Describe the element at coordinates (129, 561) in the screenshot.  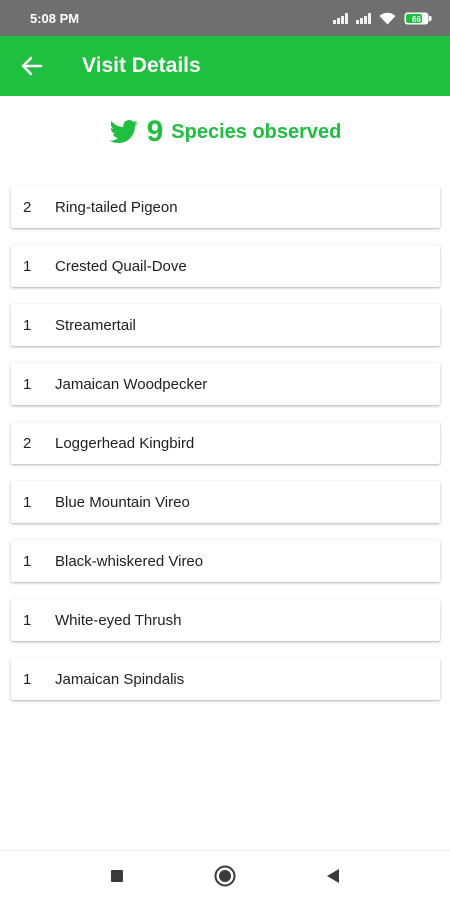
I see `species-name: Black-whiskered Vireo` at that location.